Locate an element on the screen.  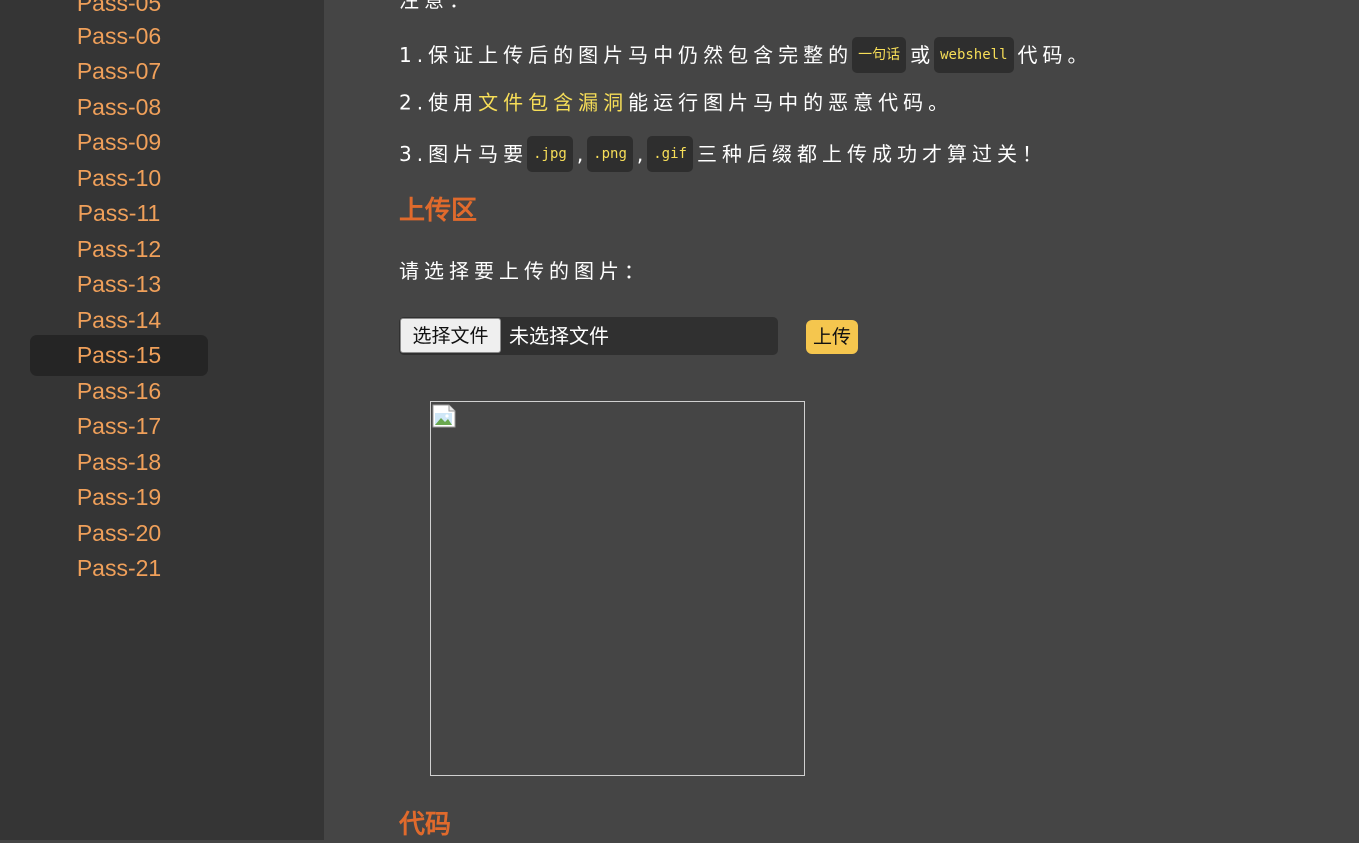
note-1-mid: 或 is located at coordinates (923, 55).